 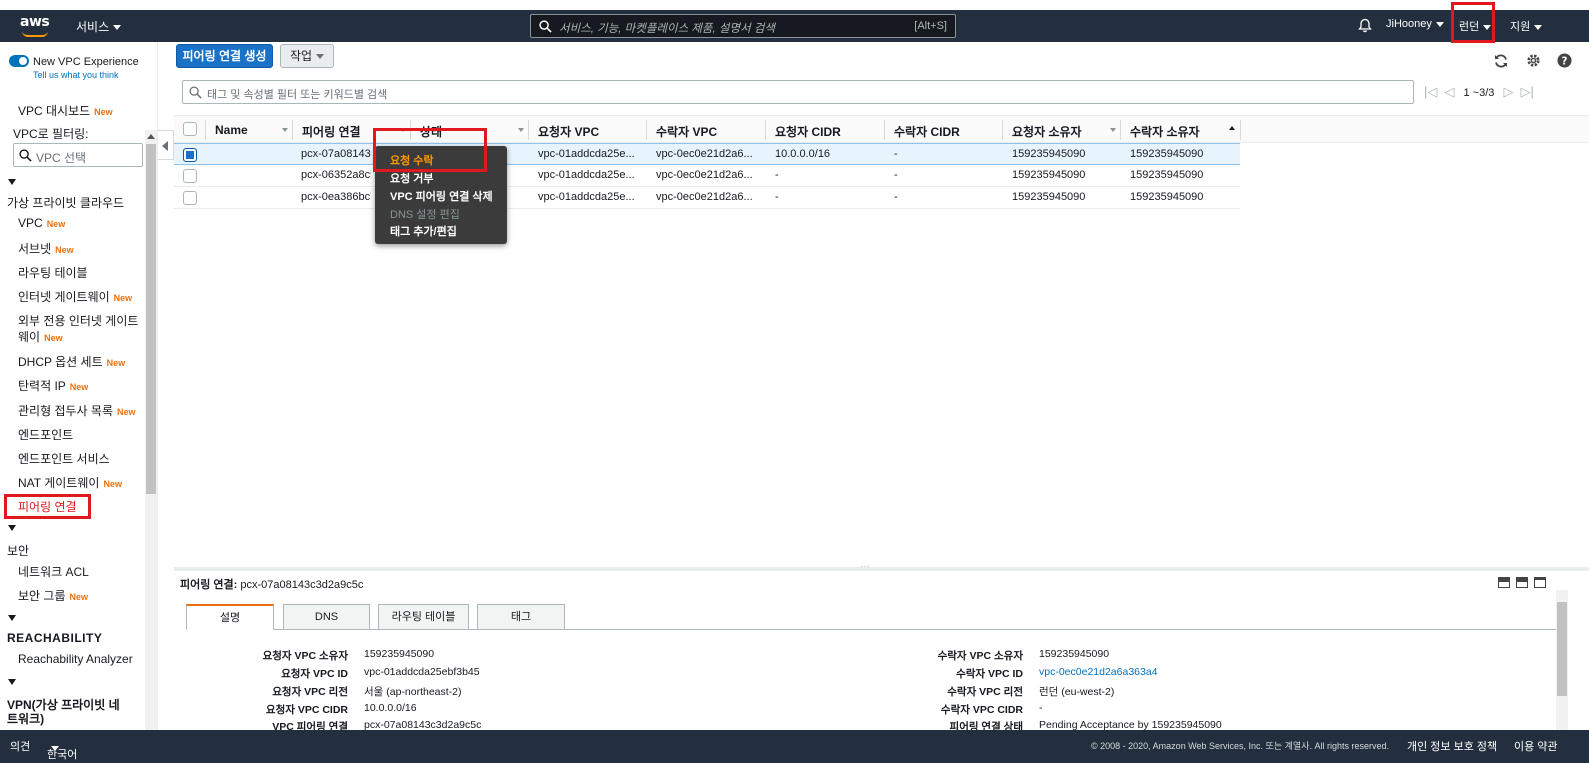 I want to click on terms-link: 이용 약관, so click(x=1536, y=746).